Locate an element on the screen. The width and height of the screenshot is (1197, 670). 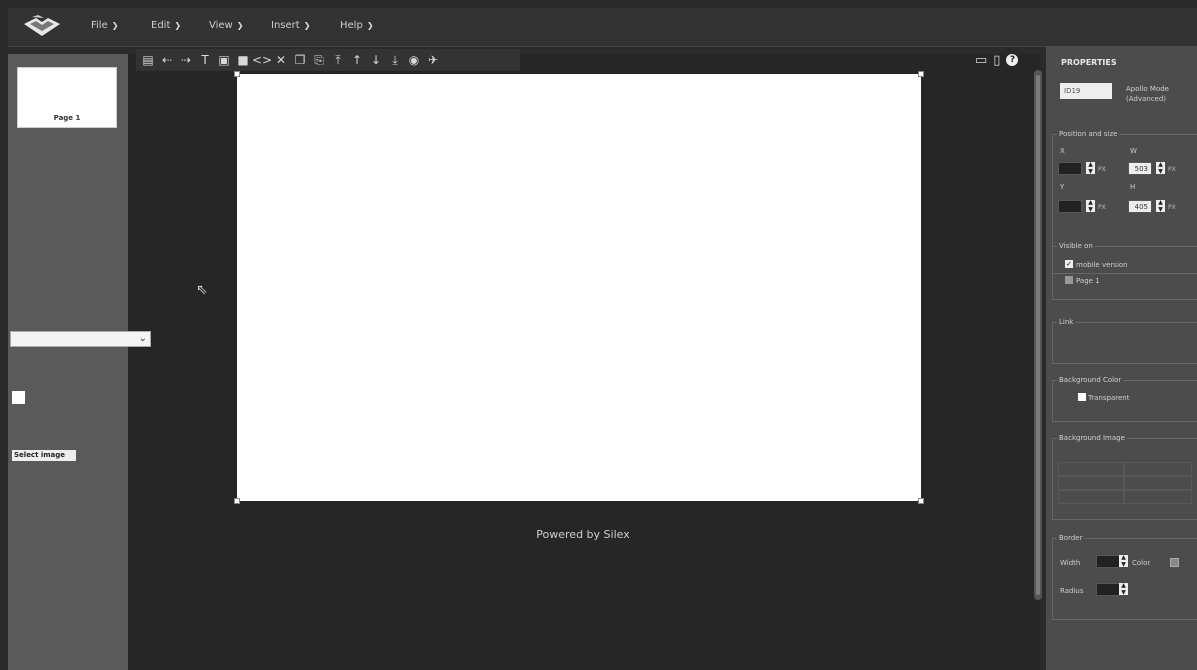
visible-on-legend: Visible on is located at coordinates (1076, 246).